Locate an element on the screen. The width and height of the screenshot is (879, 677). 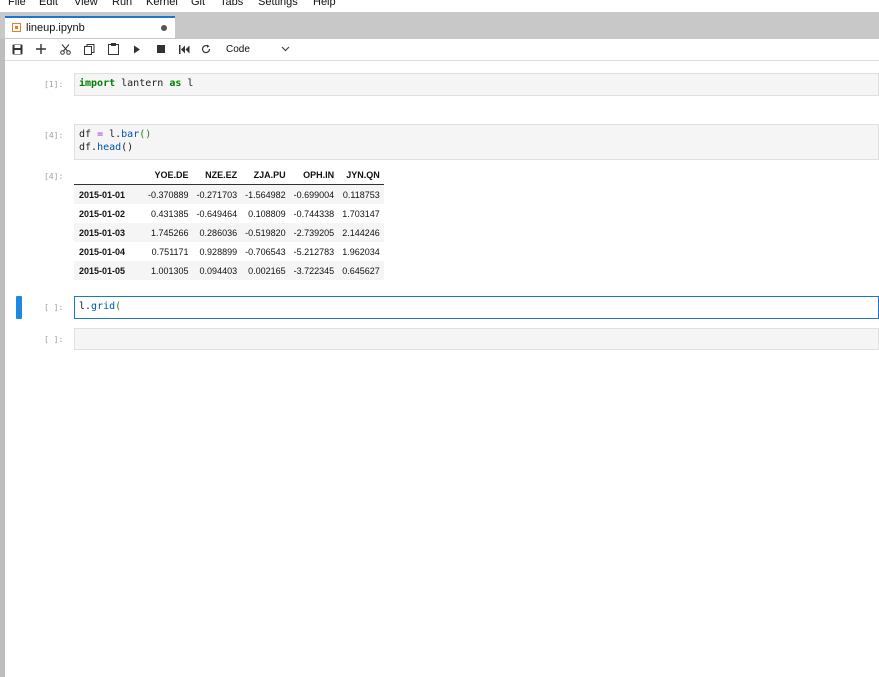
table-cell: 0.286036 is located at coordinates (217, 232).